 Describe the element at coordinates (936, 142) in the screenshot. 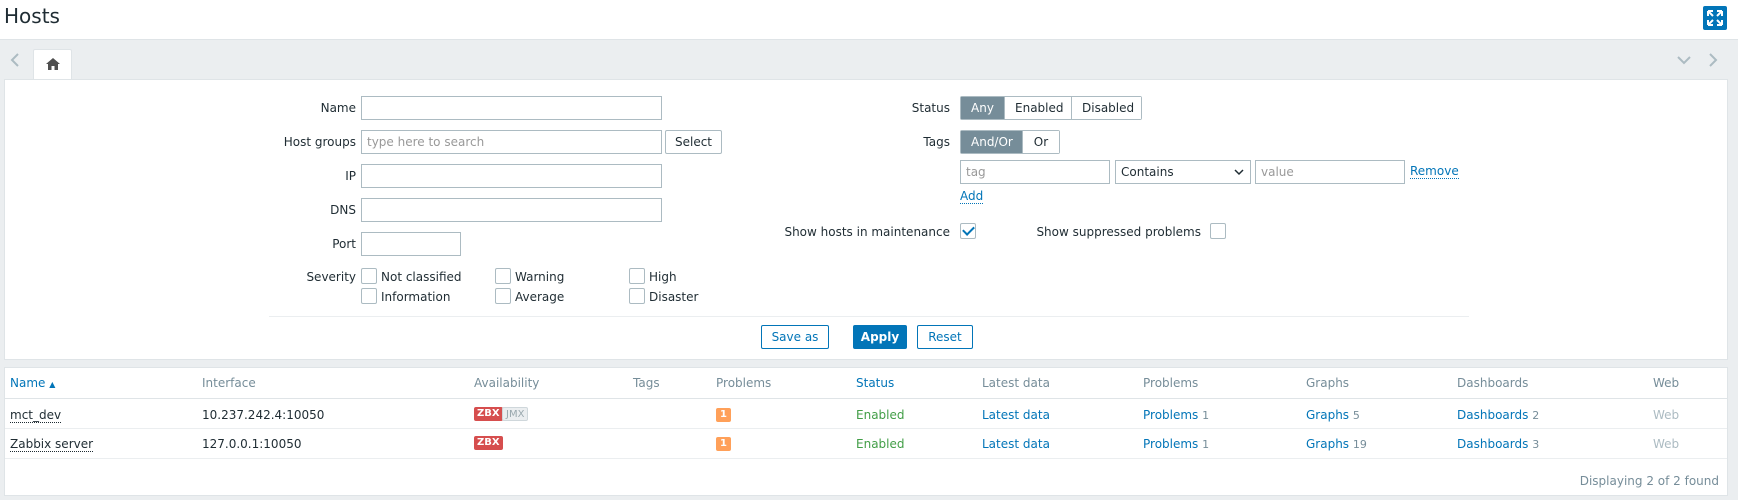

I see `tags-label: Tags` at that location.